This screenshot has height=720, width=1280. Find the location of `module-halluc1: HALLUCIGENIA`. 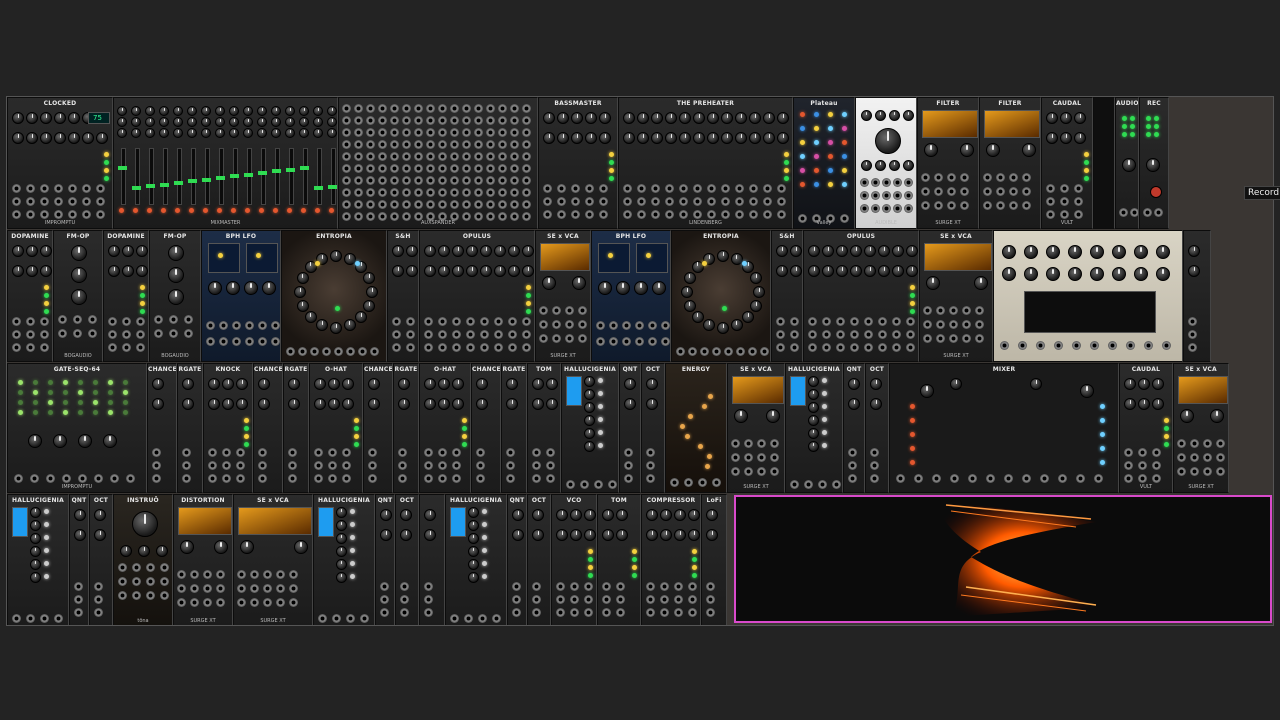

module-halluc1: HALLUCIGENIA is located at coordinates (590, 428).